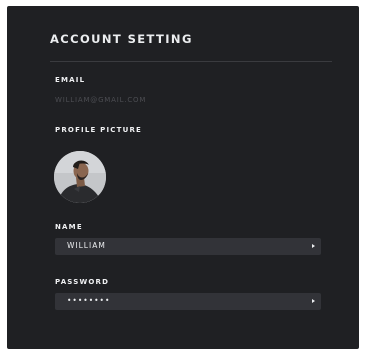 The image size is (366, 352). What do you see at coordinates (86, 245) in the screenshot?
I see `name-value: WILLIAM` at bounding box center [86, 245].